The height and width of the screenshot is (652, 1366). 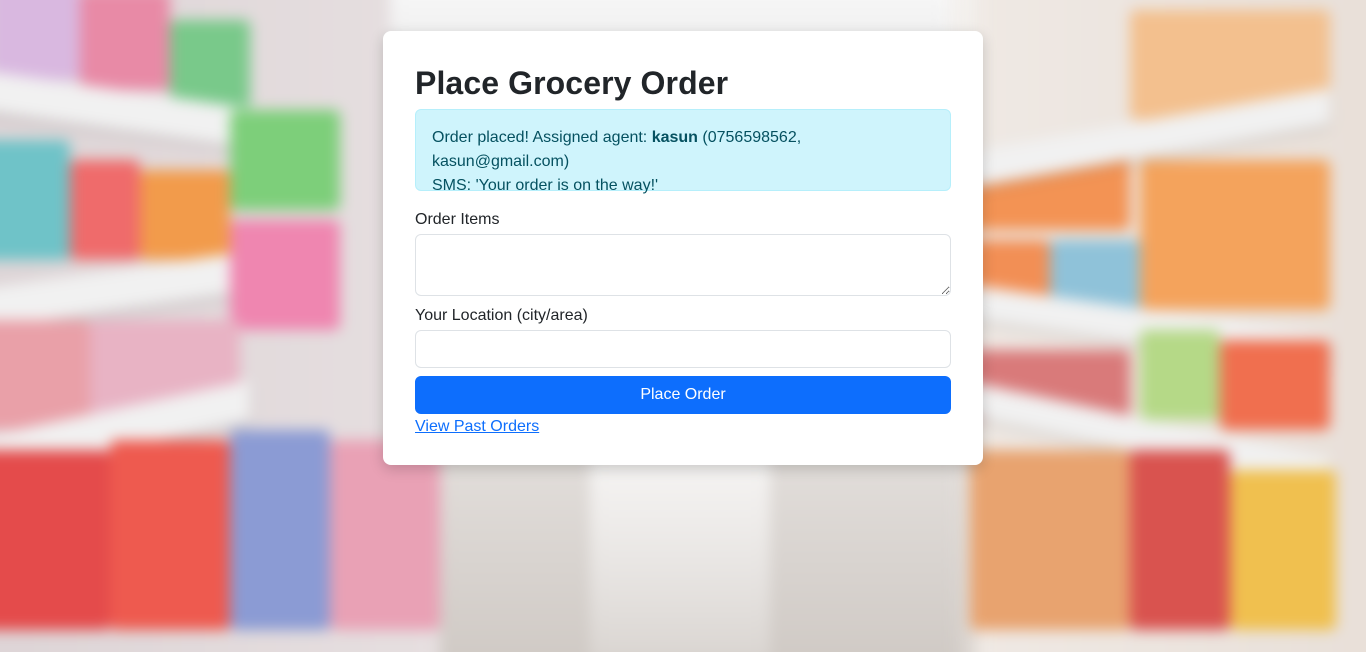 What do you see at coordinates (545, 185) in the screenshot?
I see `alert-sms-line: SMS: 'Your order is on the way!'` at bounding box center [545, 185].